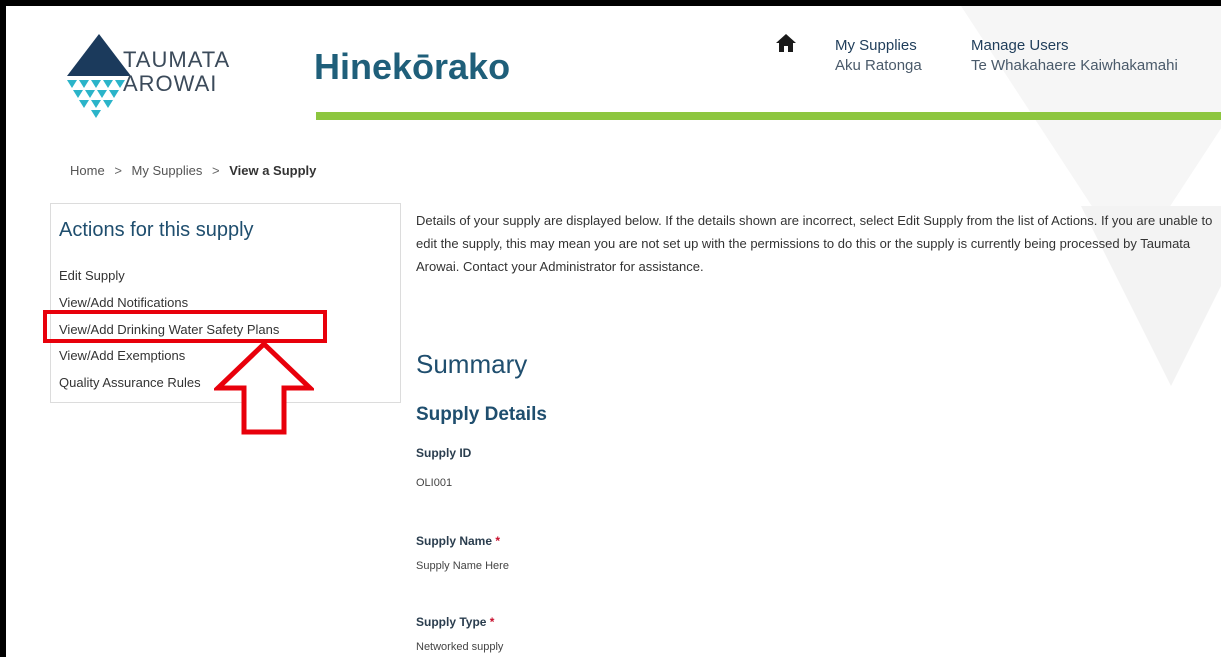 The image size is (1221, 657). Describe the element at coordinates (1074, 56) in the screenshot. I see `nav-manage-users: Manage Users Te Whakahaere Kaiwhakamahi` at that location.